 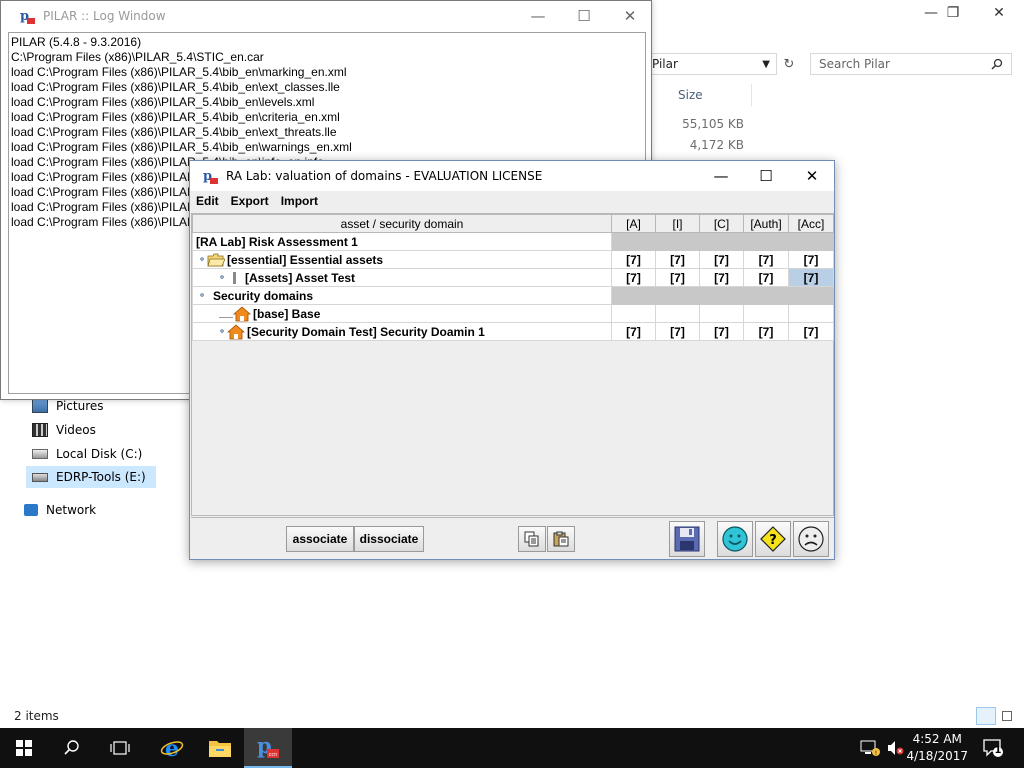 What do you see at coordinates (993, 748) in the screenshot?
I see `action-center-button: 1` at bounding box center [993, 748].